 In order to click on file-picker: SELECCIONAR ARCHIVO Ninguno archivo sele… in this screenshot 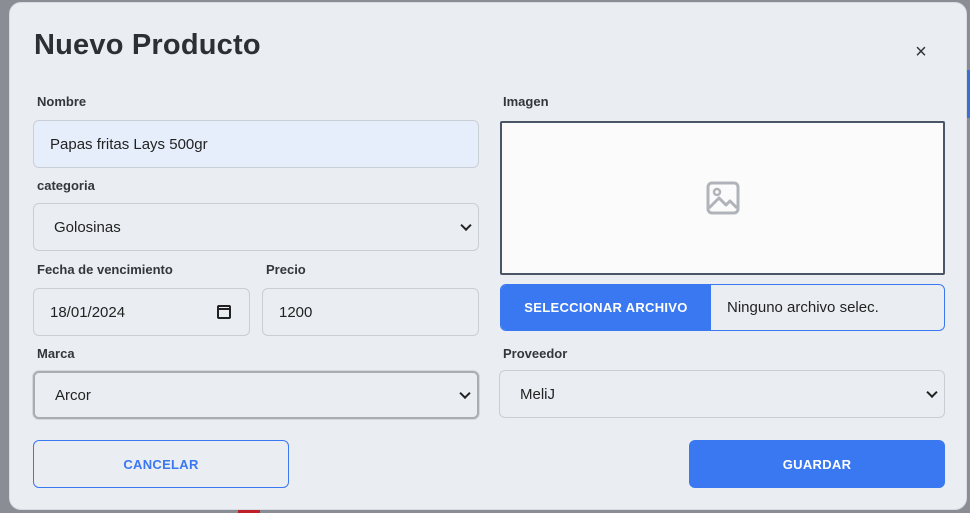, I will do `click(722, 307)`.